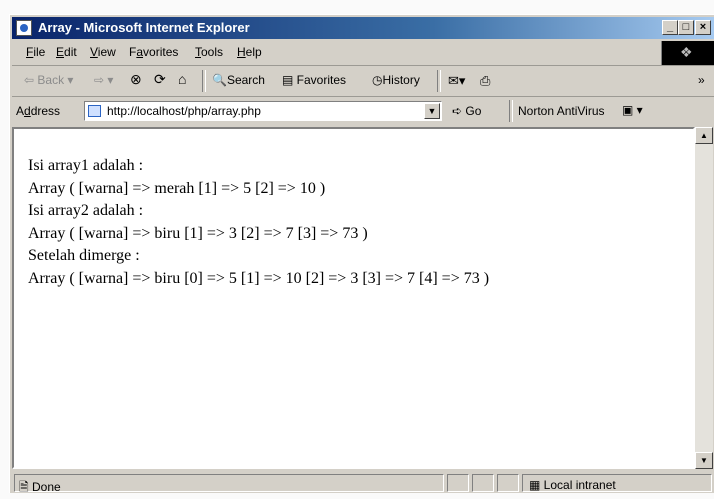  What do you see at coordinates (263, 111) in the screenshot?
I see `address-input: http://localhost/php/array.php ▼` at bounding box center [263, 111].